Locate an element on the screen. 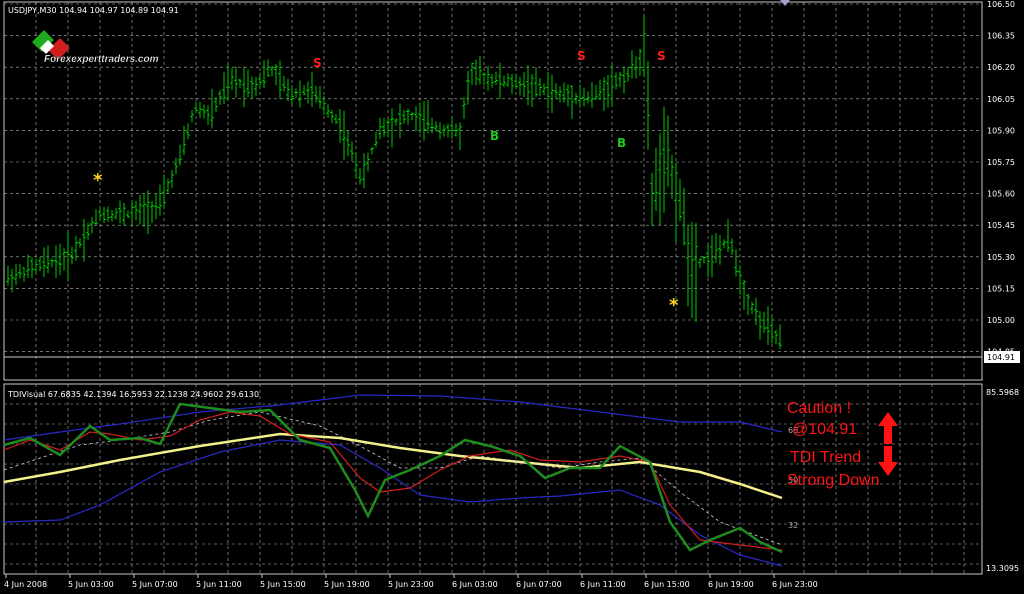  buy-signal-2: B is located at coordinates (621, 143).